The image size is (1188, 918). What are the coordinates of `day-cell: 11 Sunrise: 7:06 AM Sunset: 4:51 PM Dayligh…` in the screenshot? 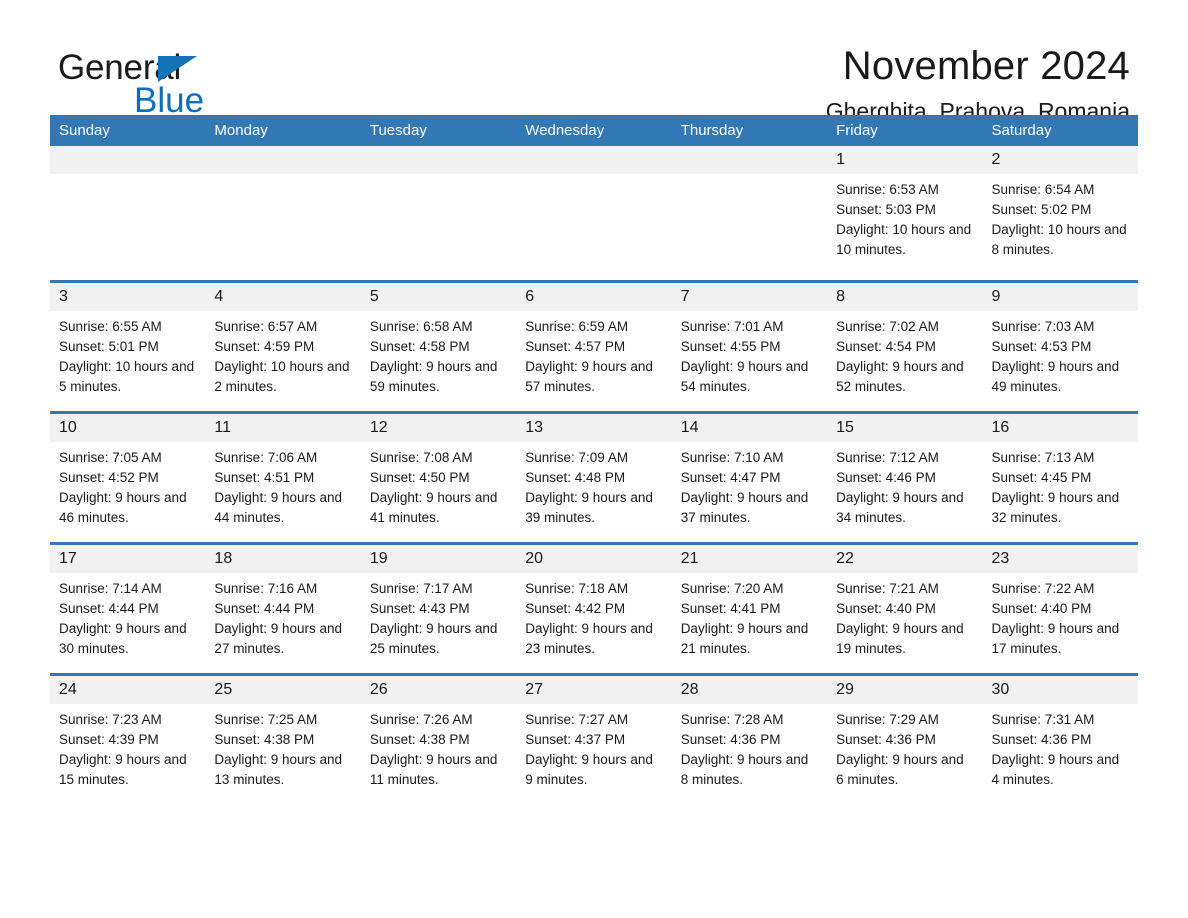 It's located at (283, 478).